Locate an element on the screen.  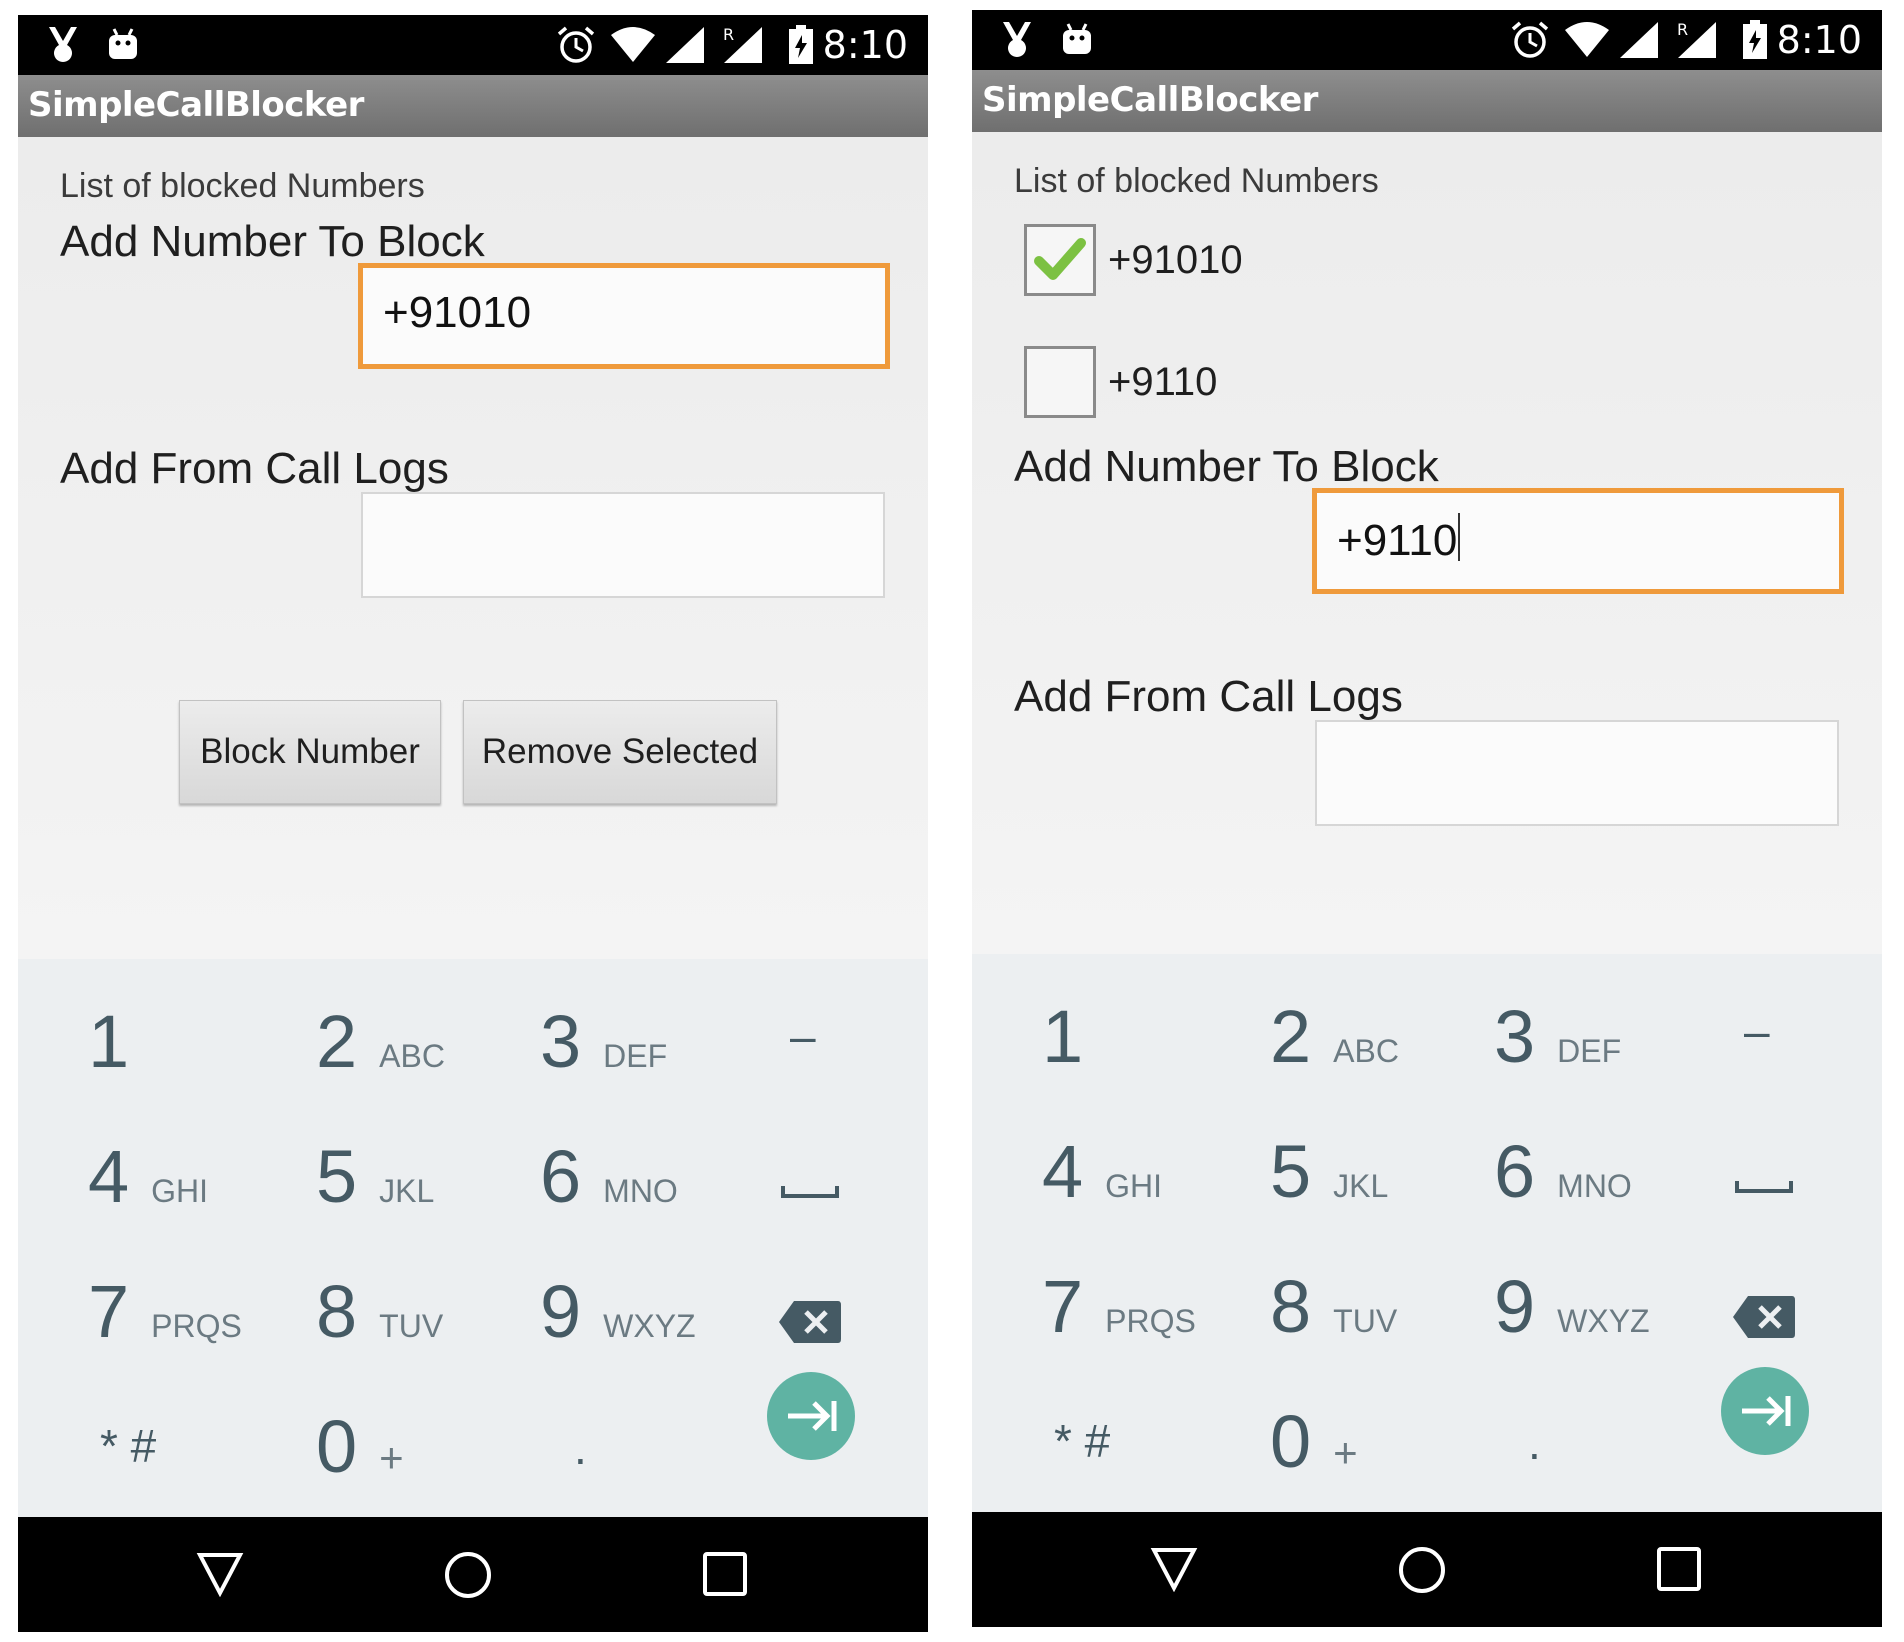
android-icon is located at coordinates (1077, 40).